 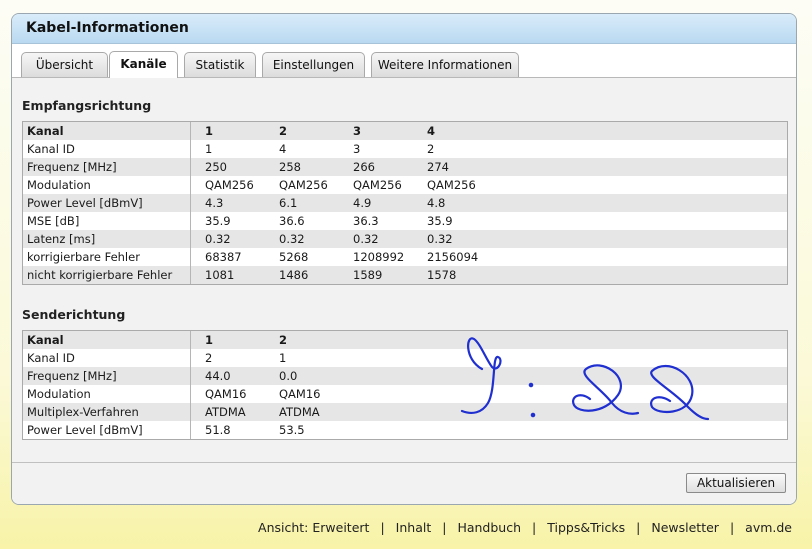 What do you see at coordinates (218, 376) in the screenshot?
I see `table-cell: 44.0` at bounding box center [218, 376].